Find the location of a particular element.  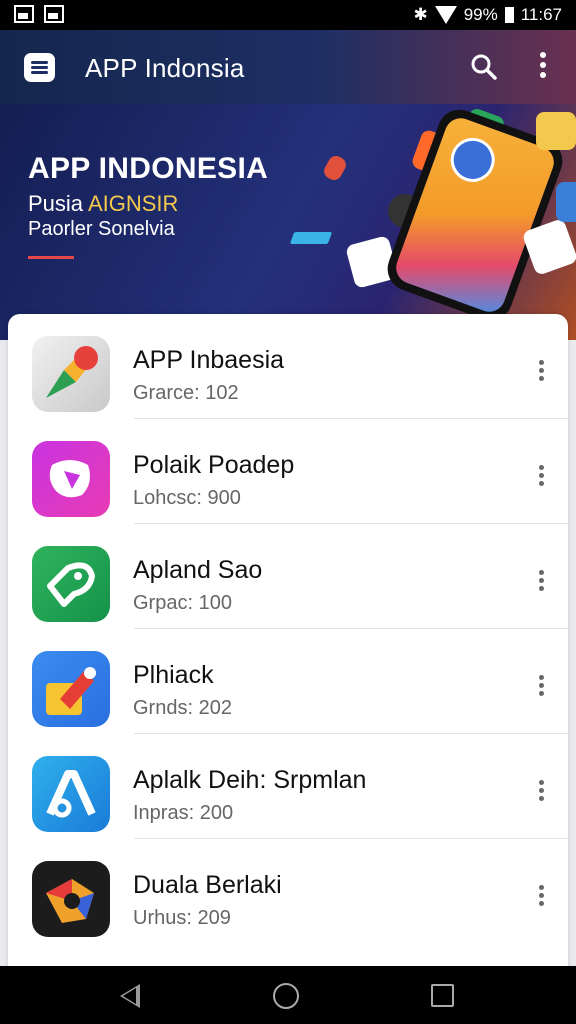

app-meta: Inpras: 200 is located at coordinates (183, 813).